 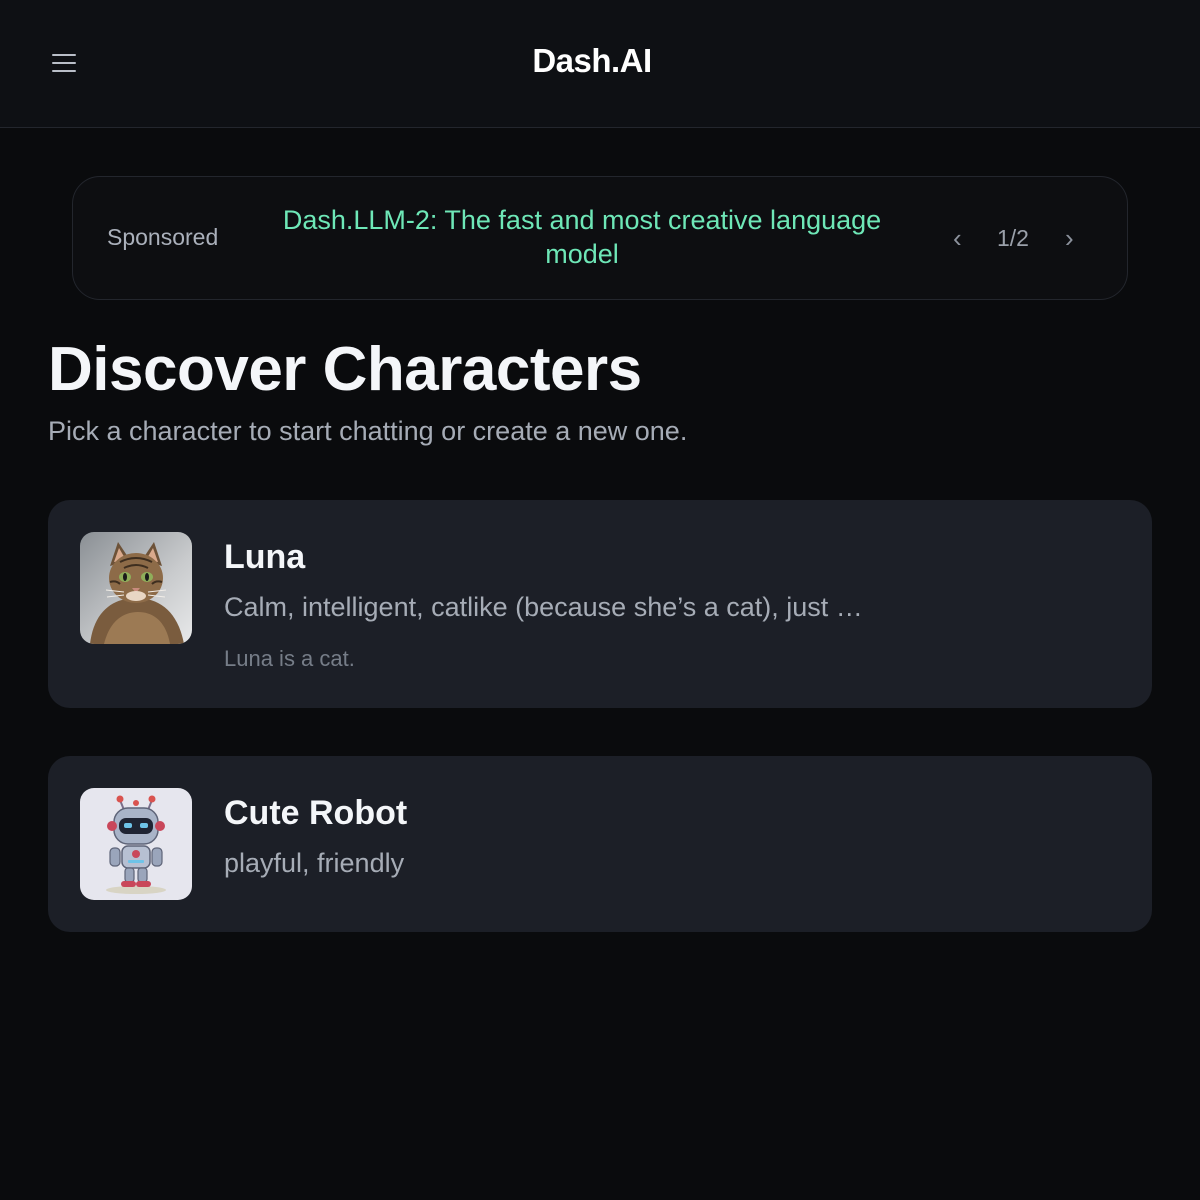 What do you see at coordinates (1069, 238) in the screenshot?
I see `chevron-right-icon: ›` at bounding box center [1069, 238].